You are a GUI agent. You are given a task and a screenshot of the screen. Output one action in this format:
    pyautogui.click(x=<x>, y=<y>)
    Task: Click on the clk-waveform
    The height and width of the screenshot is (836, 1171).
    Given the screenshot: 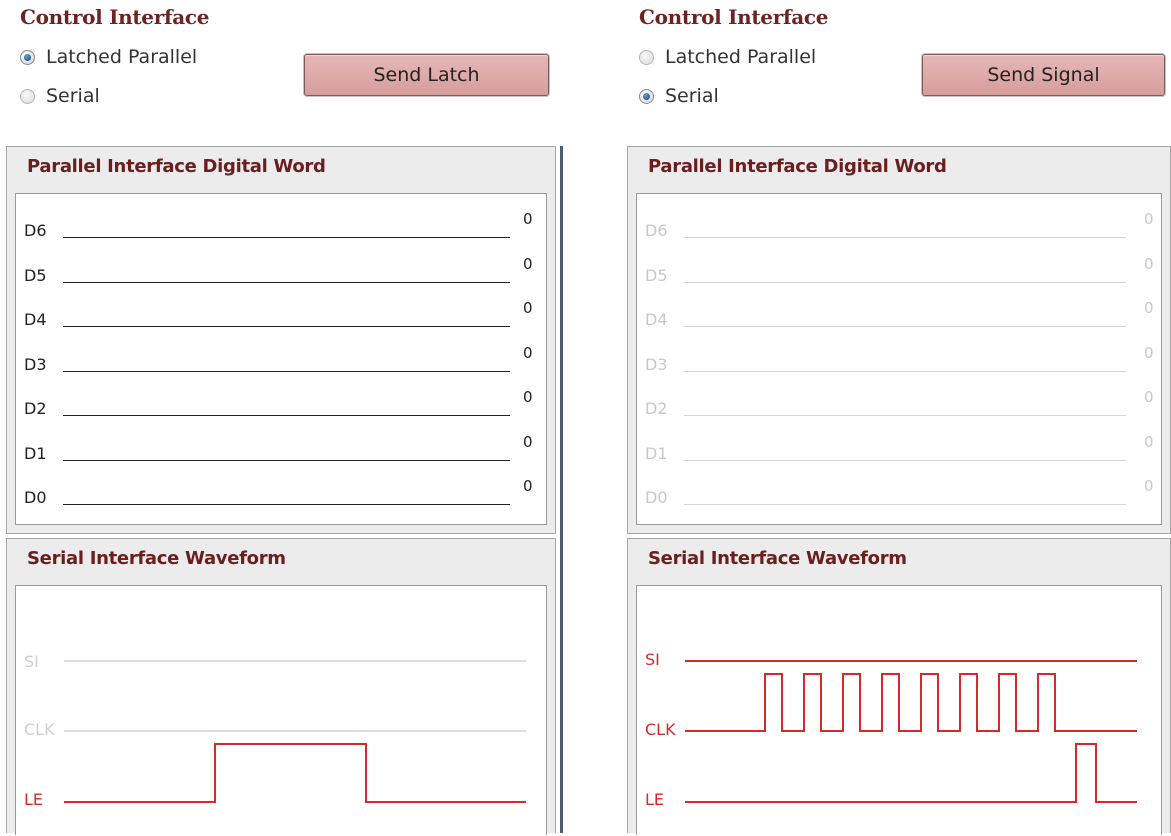 What is the action you would take?
    pyautogui.click(x=911, y=702)
    